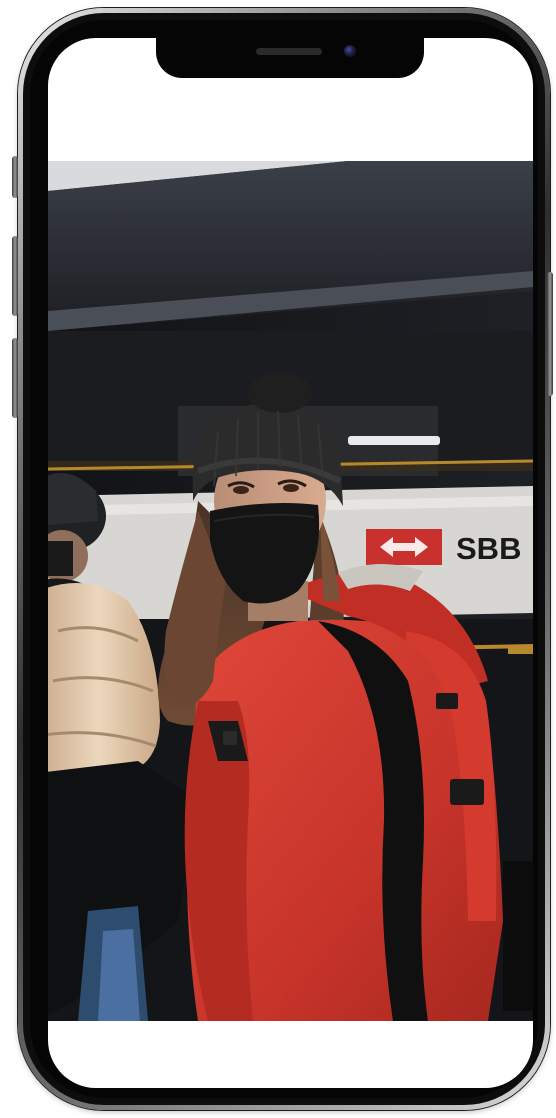 This screenshot has width=556, height=1118. Describe the element at coordinates (290, 58) in the screenshot. I see `notch` at that location.